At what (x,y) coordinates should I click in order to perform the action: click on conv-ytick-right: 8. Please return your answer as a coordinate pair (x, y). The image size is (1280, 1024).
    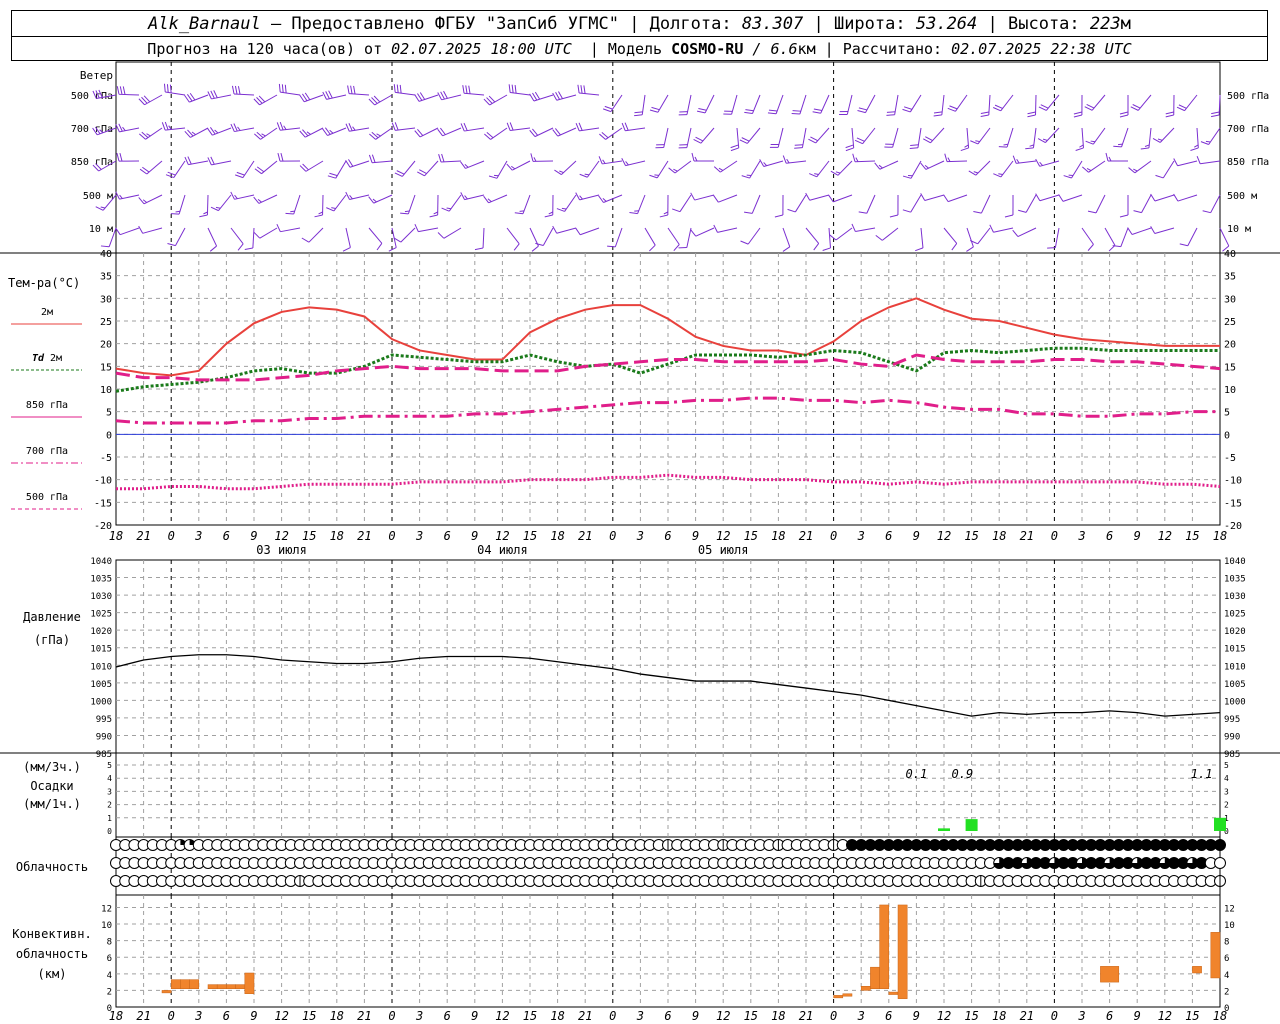
    Looking at the image, I should click on (1226, 943).